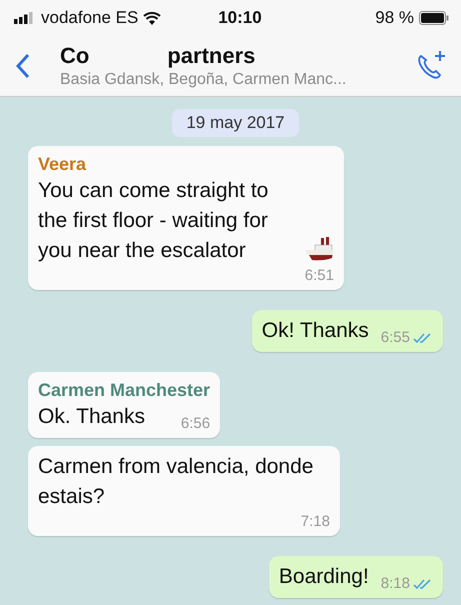 The height and width of the screenshot is (605, 461). I want to click on chat-title: partners, so click(211, 56).